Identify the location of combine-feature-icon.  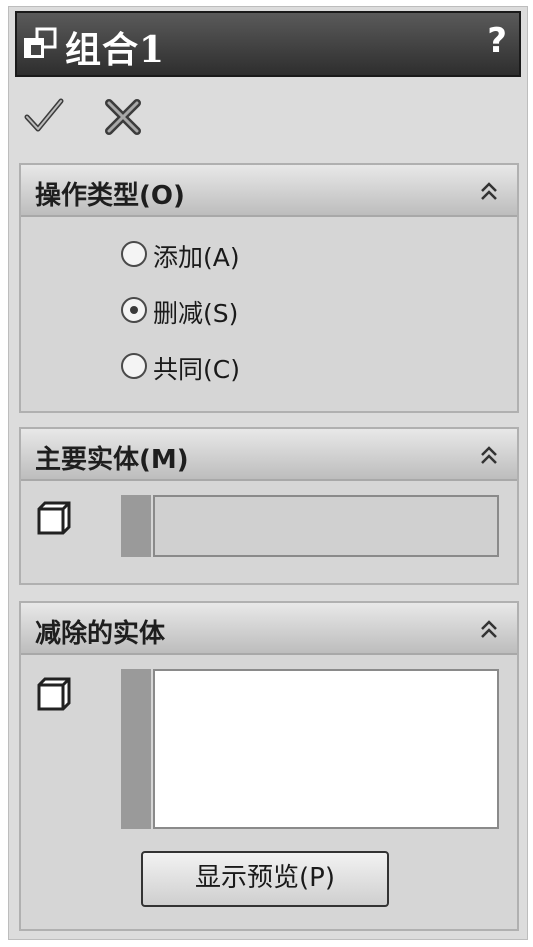
(40, 42).